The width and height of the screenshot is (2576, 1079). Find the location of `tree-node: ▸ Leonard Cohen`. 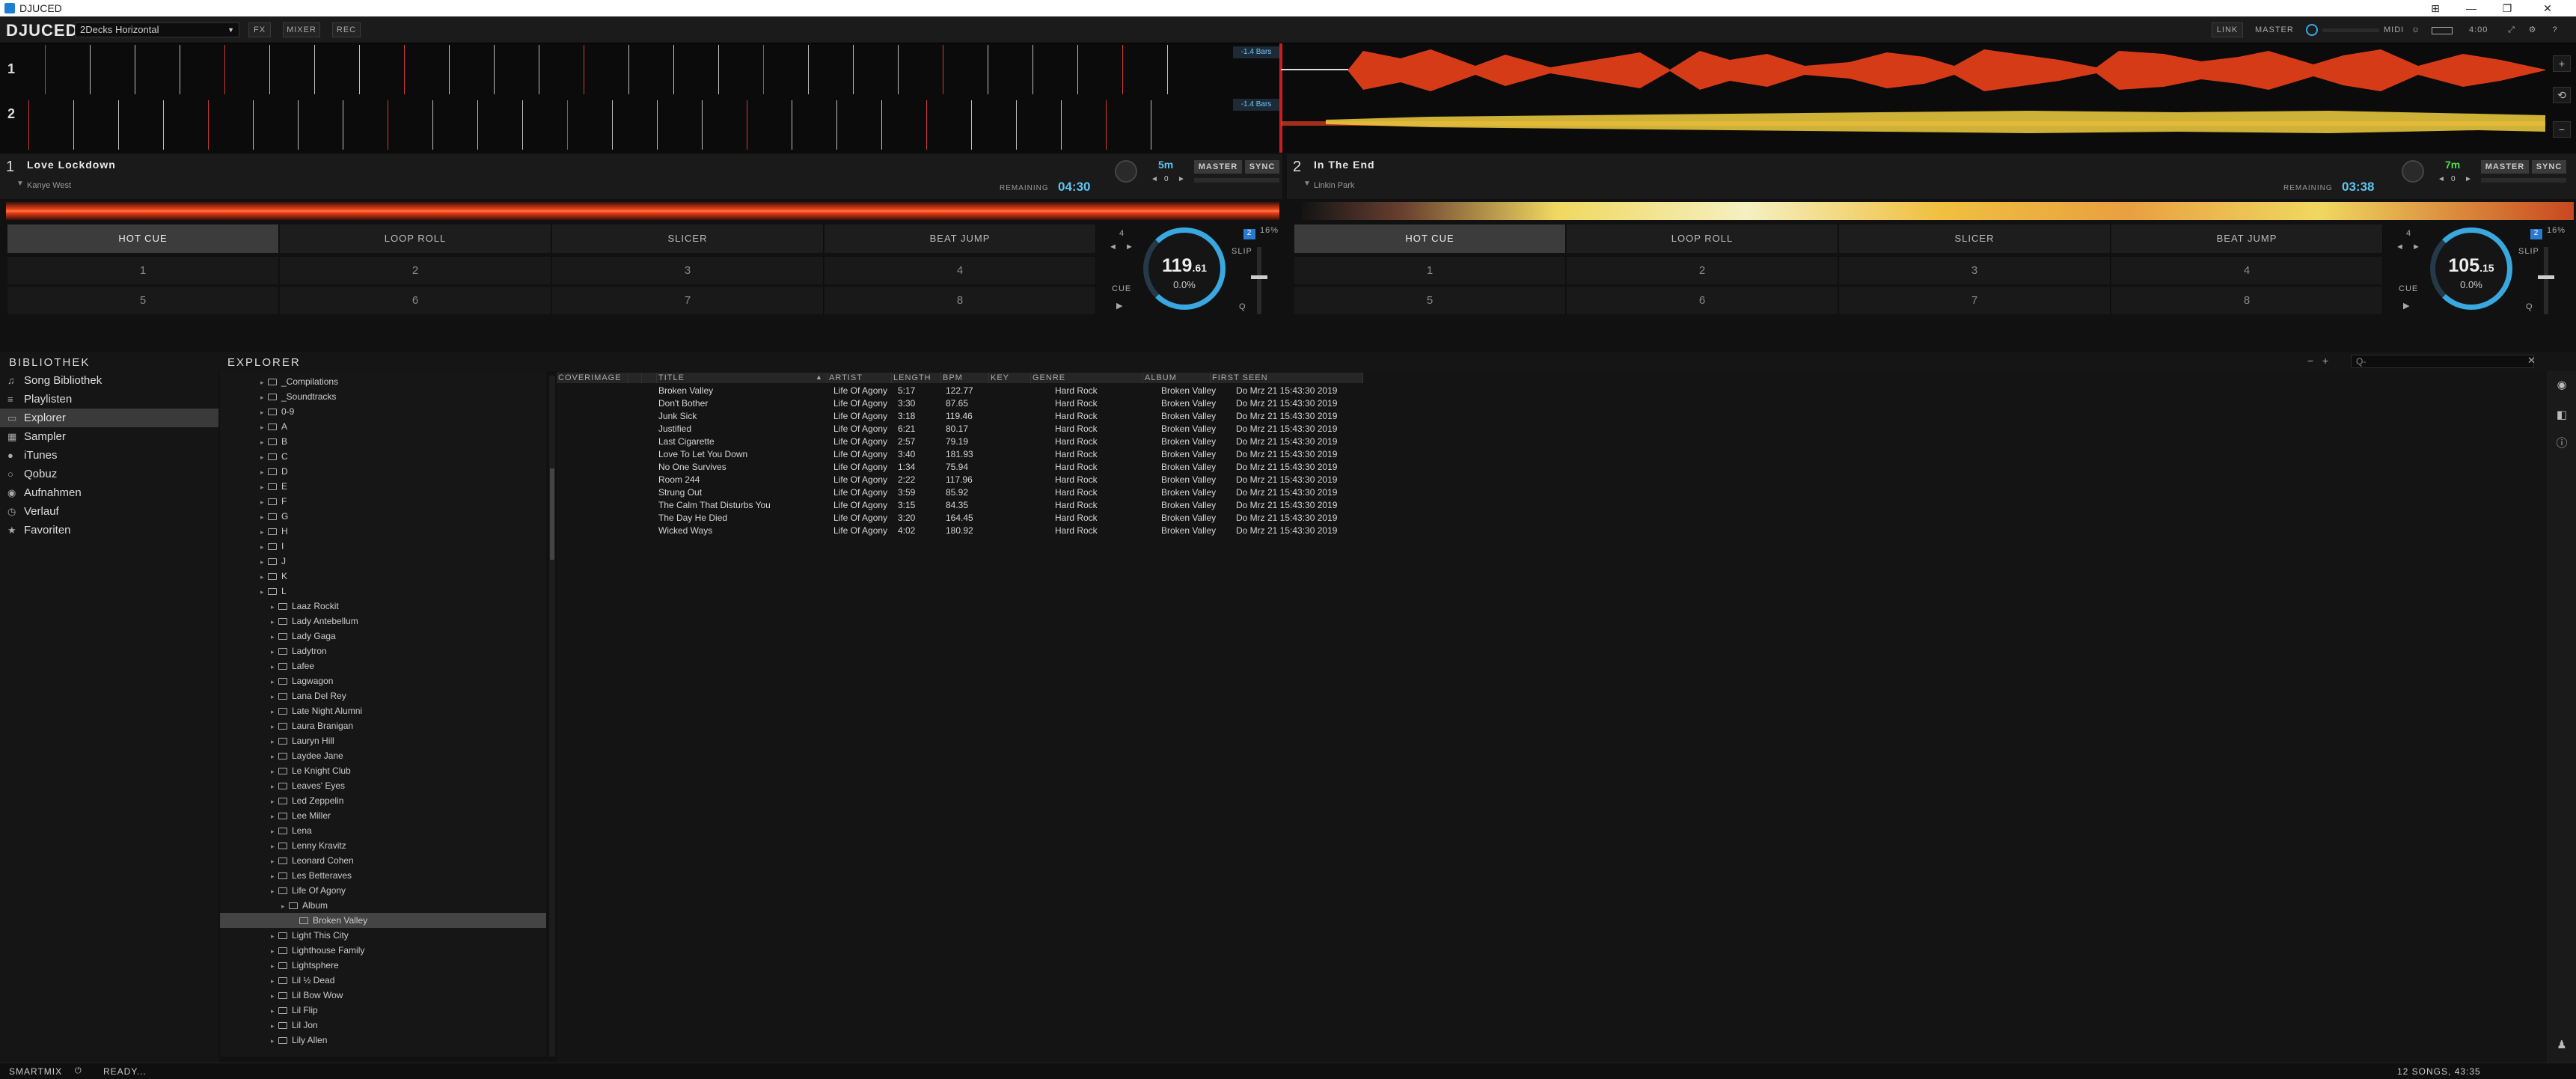

tree-node: ▸ Leonard Cohen is located at coordinates (287, 861).